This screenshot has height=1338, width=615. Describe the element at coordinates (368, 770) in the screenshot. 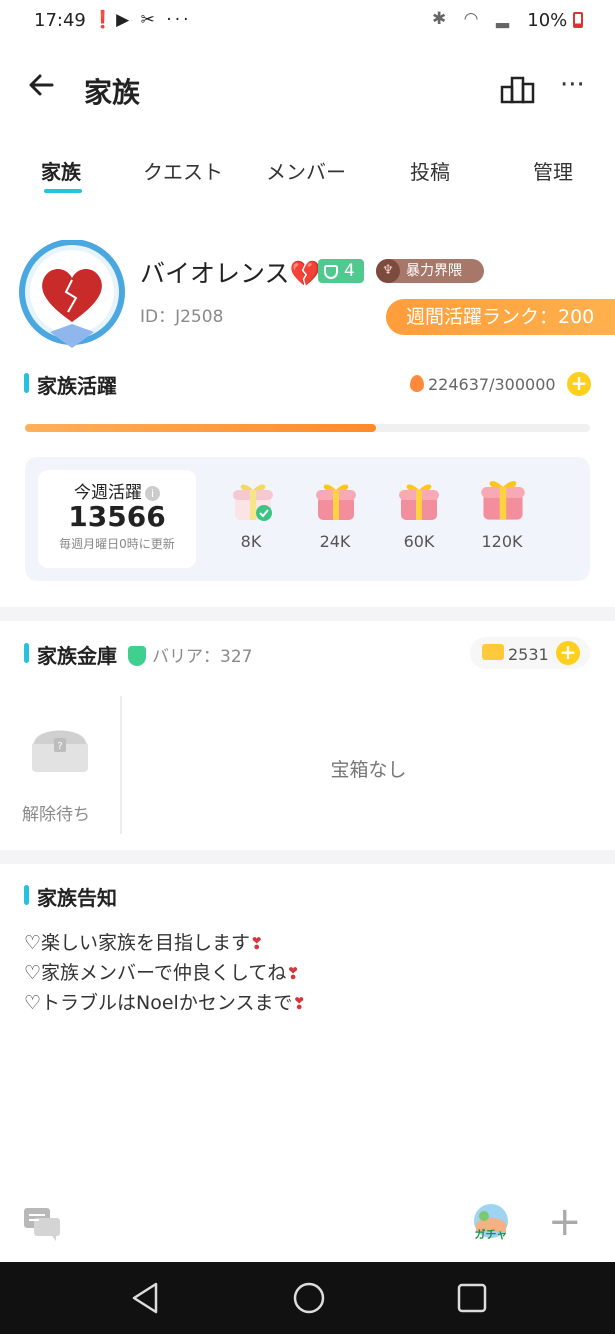

I see `empty-chest-message: 宝箱なし` at that location.